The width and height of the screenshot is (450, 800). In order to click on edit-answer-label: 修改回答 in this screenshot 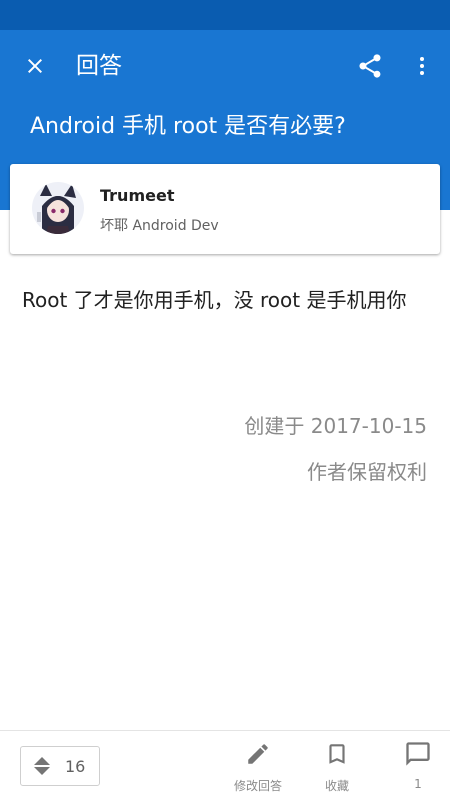, I will do `click(257, 786)`.